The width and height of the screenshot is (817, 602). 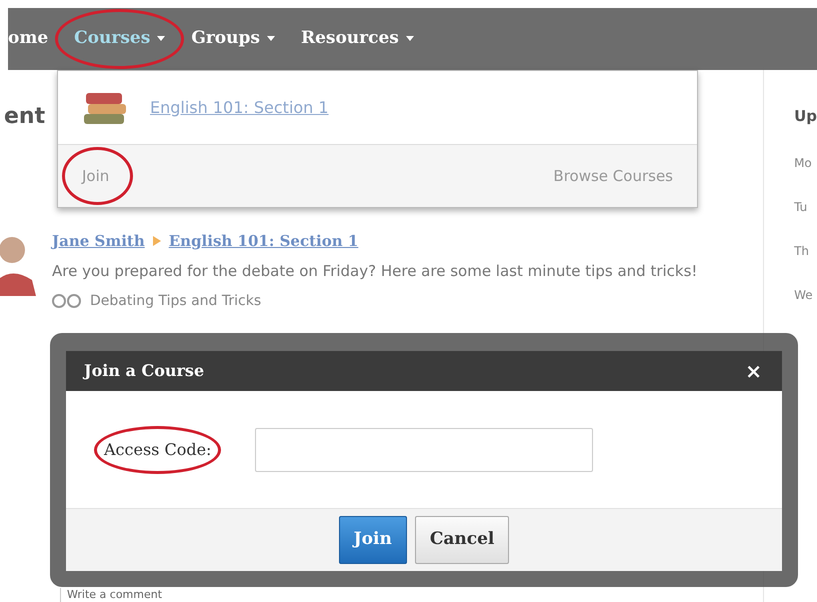 I want to click on nav-menu-item: ome, so click(x=28, y=39).